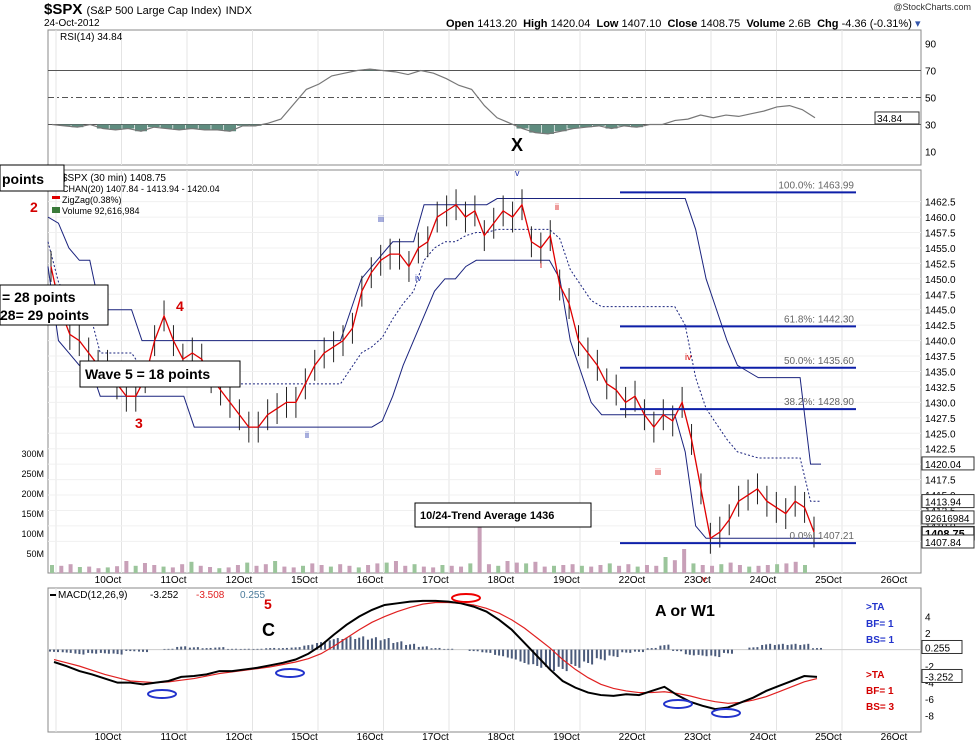  I want to click on x-tick-label-price: 16Oct, so click(370, 580).